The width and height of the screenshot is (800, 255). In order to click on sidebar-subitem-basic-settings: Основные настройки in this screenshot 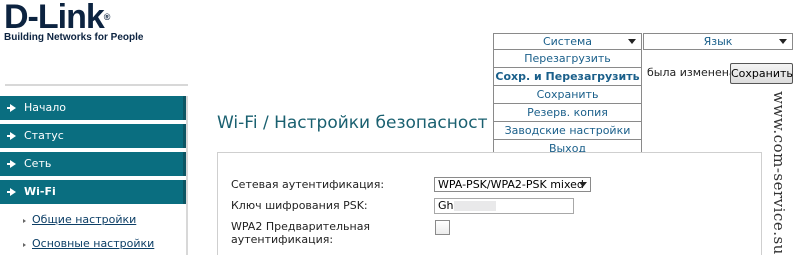, I will do `click(93, 243)`.